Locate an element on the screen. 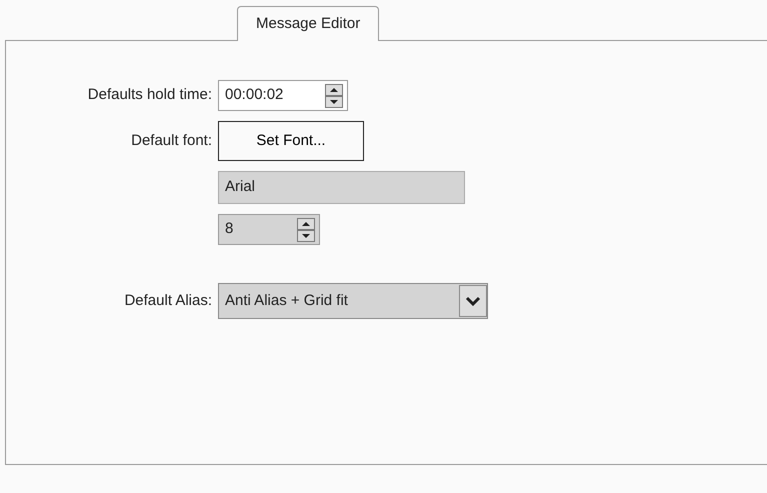  field-label: Default font: is located at coordinates (171, 140).